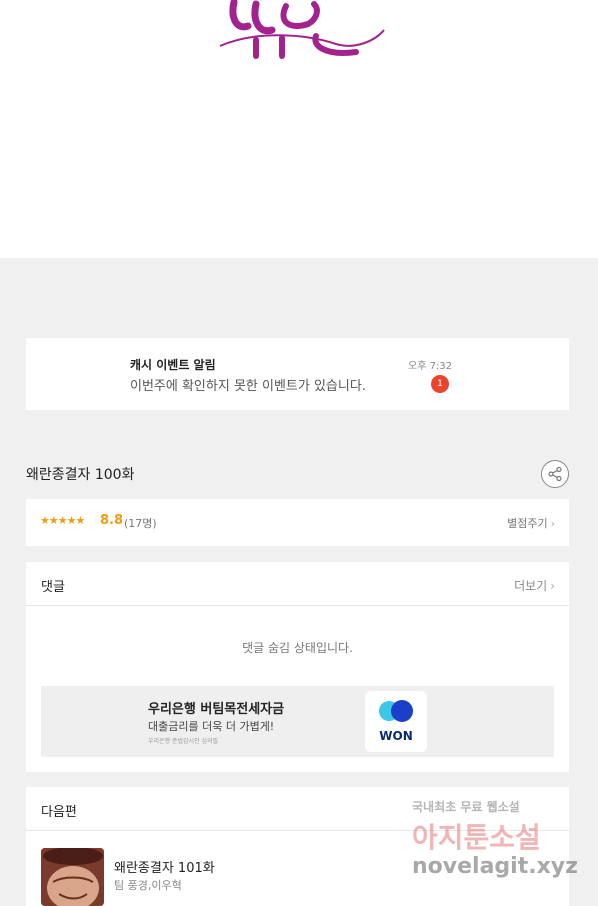  Describe the element at coordinates (527, 523) in the screenshot. I see `rate-button-label: 별점주기` at that location.